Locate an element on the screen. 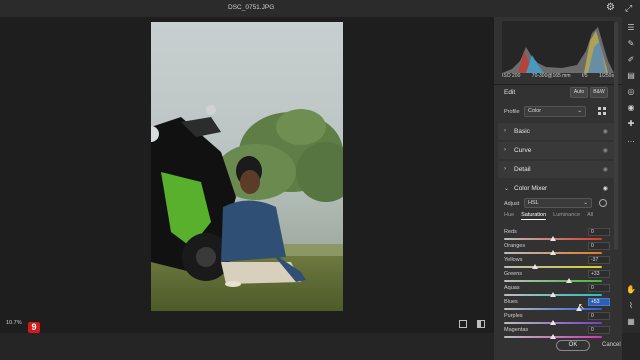 The image size is (640, 360). slider-label: Aquas is located at coordinates (512, 288).